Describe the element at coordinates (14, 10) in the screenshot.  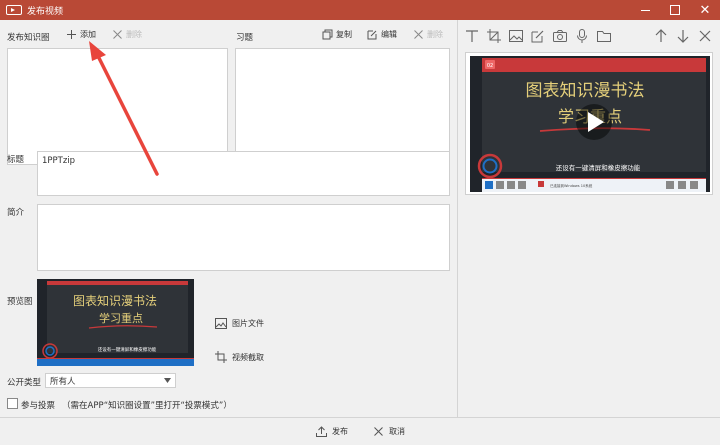
I see `video-logo-icon` at that location.